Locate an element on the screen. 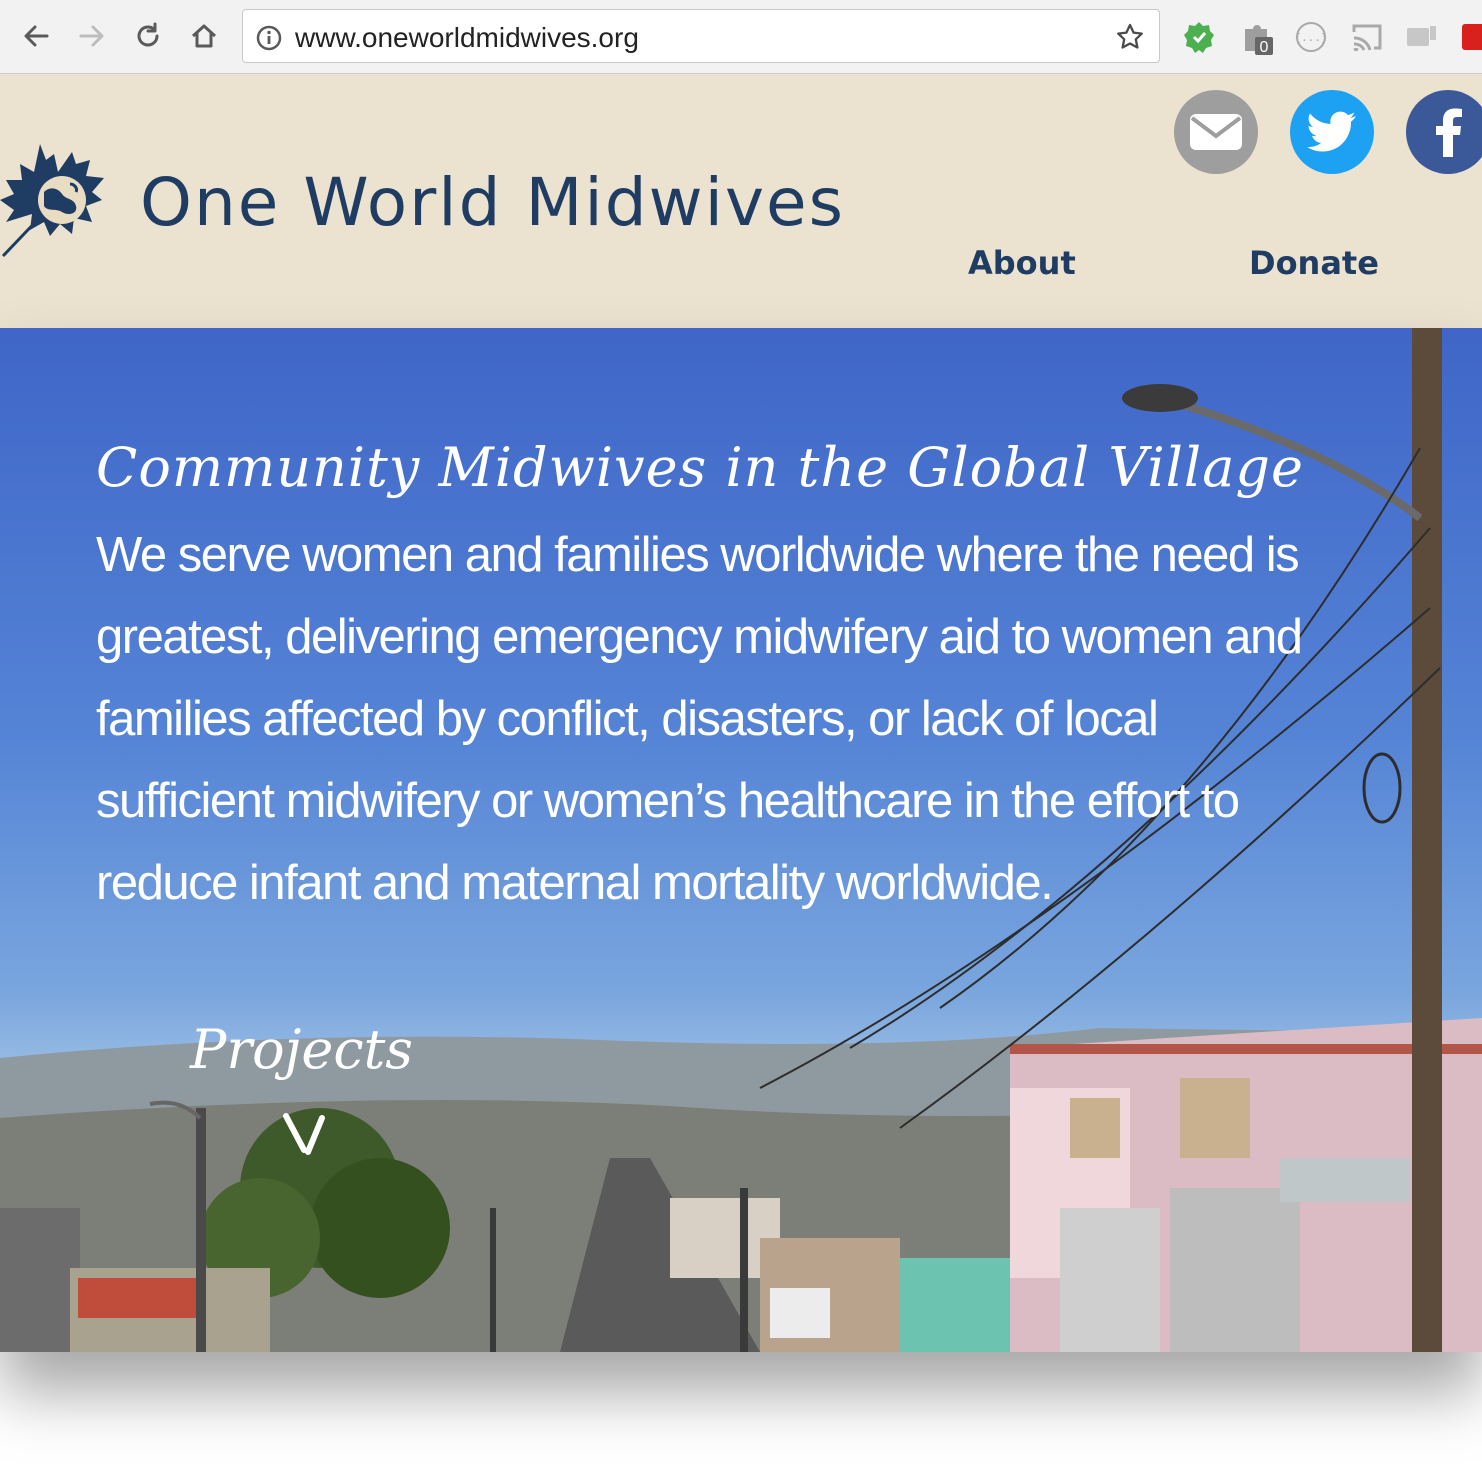  twitter-bird-icon is located at coordinates (1331, 131).